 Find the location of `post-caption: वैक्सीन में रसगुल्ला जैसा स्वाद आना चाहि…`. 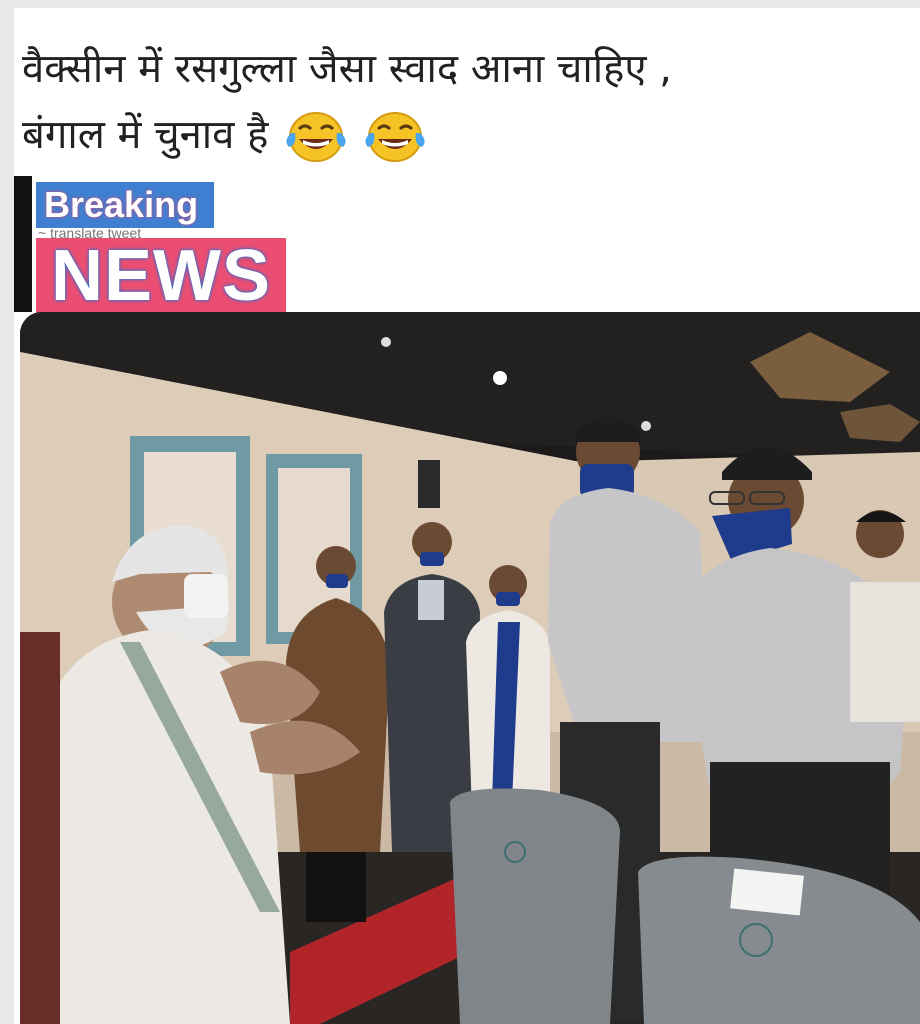

post-caption: वैक्सीन में रसगुल्ला जैसा स्वाद आना चाहि… is located at coordinates (467, 102).